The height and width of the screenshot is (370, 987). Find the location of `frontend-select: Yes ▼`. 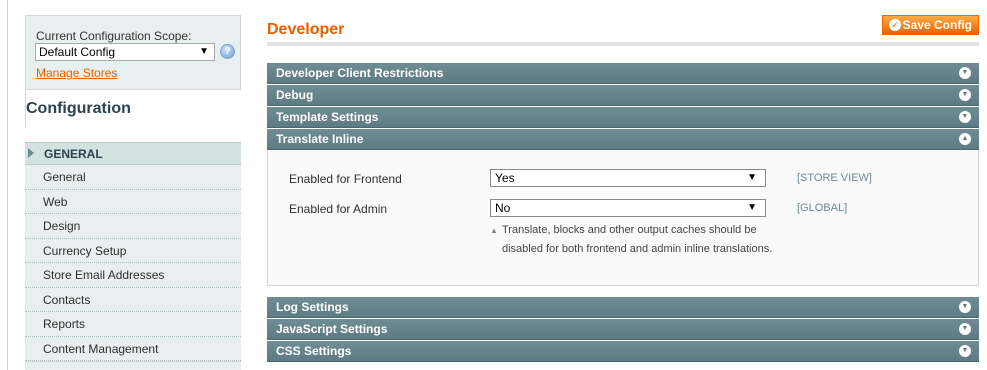

frontend-select: Yes ▼ is located at coordinates (628, 178).